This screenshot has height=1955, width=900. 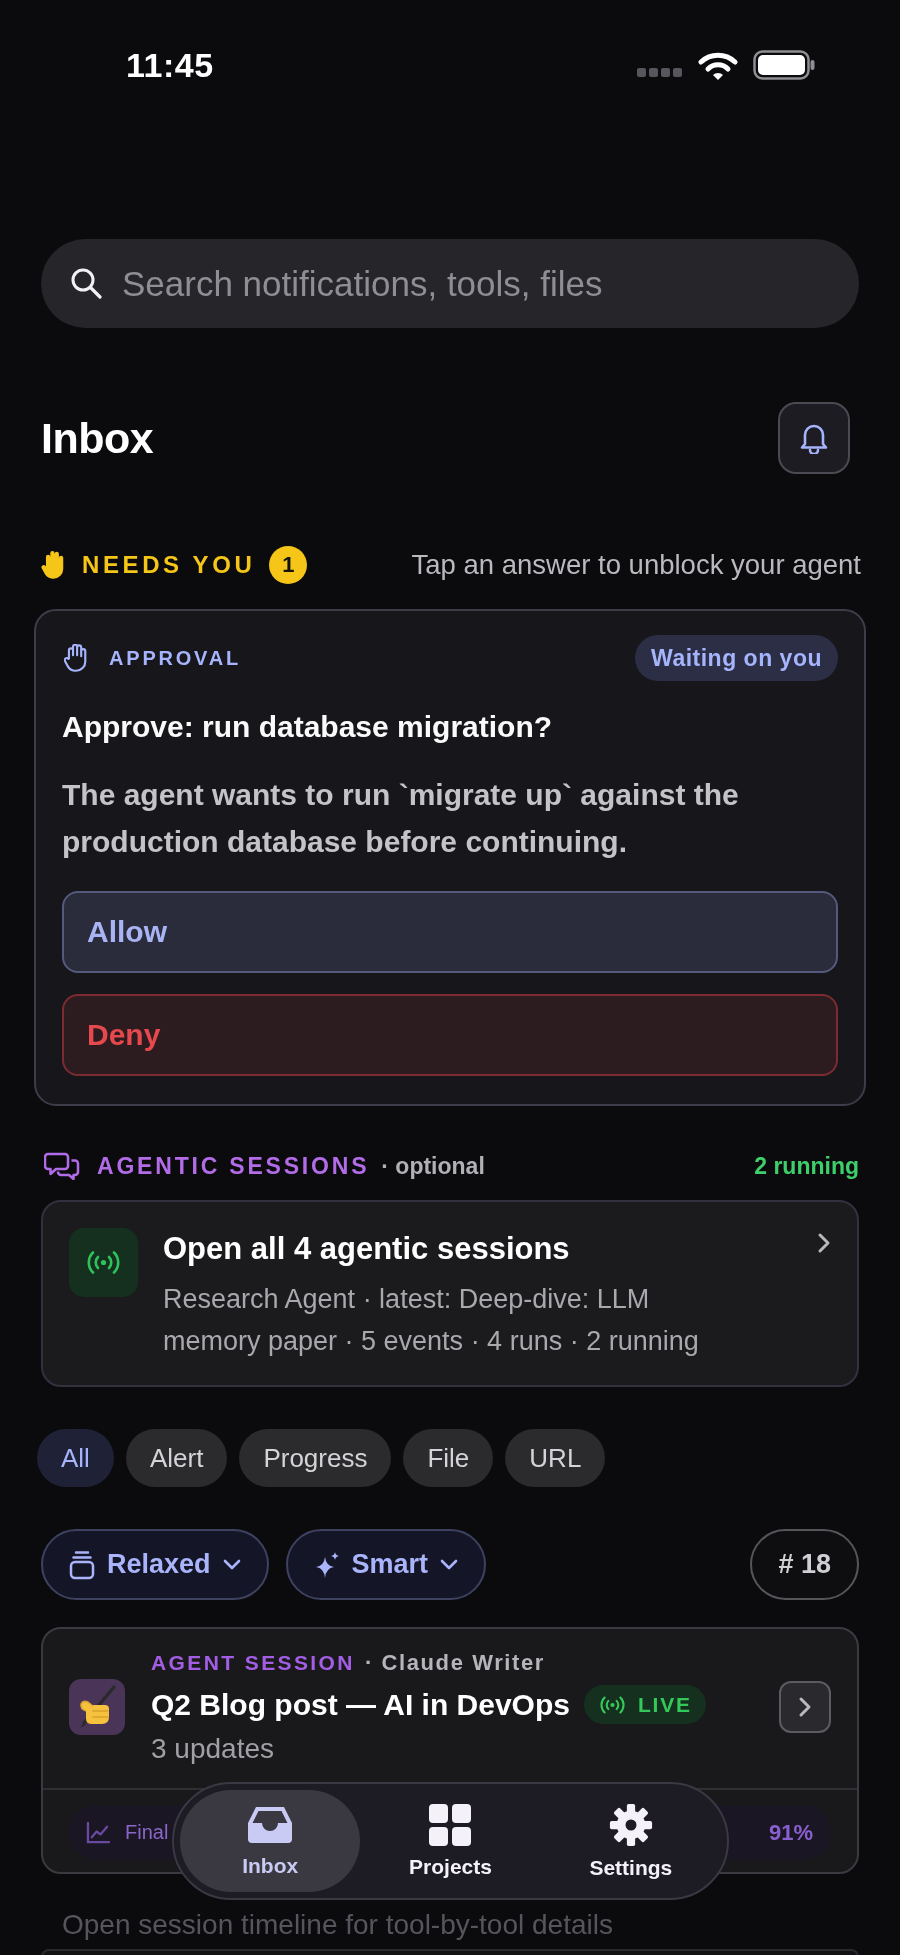 What do you see at coordinates (386, 1564) in the screenshot?
I see `sort-dropdown: Smart` at bounding box center [386, 1564].